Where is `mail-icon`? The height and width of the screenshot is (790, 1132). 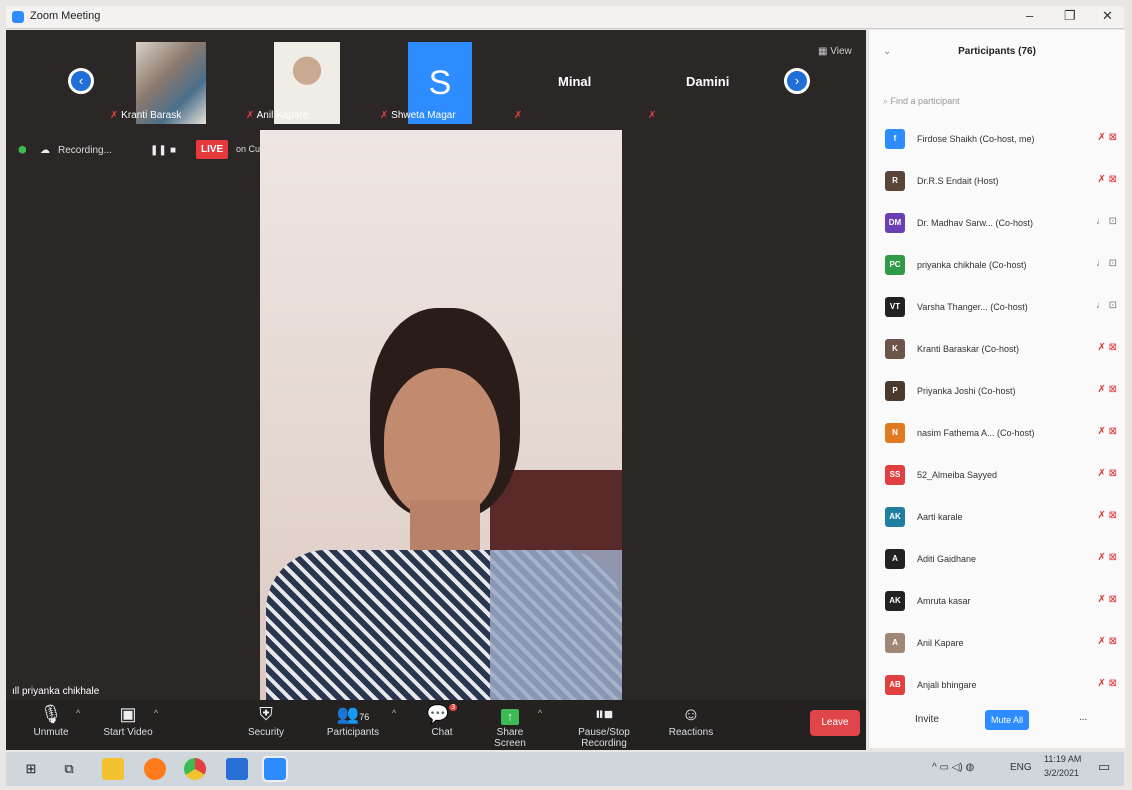 mail-icon is located at coordinates (237, 769).